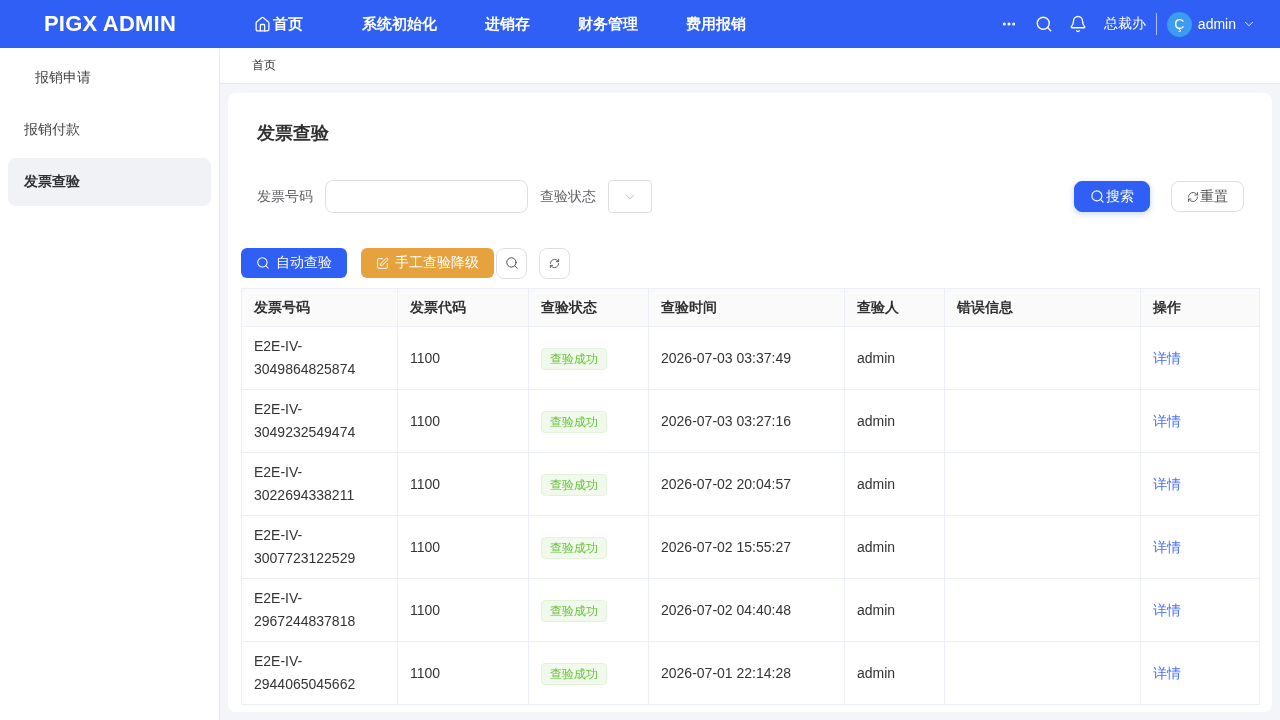  Describe the element at coordinates (1042, 307) in the screenshot. I see `column-header: 错误信息` at that location.